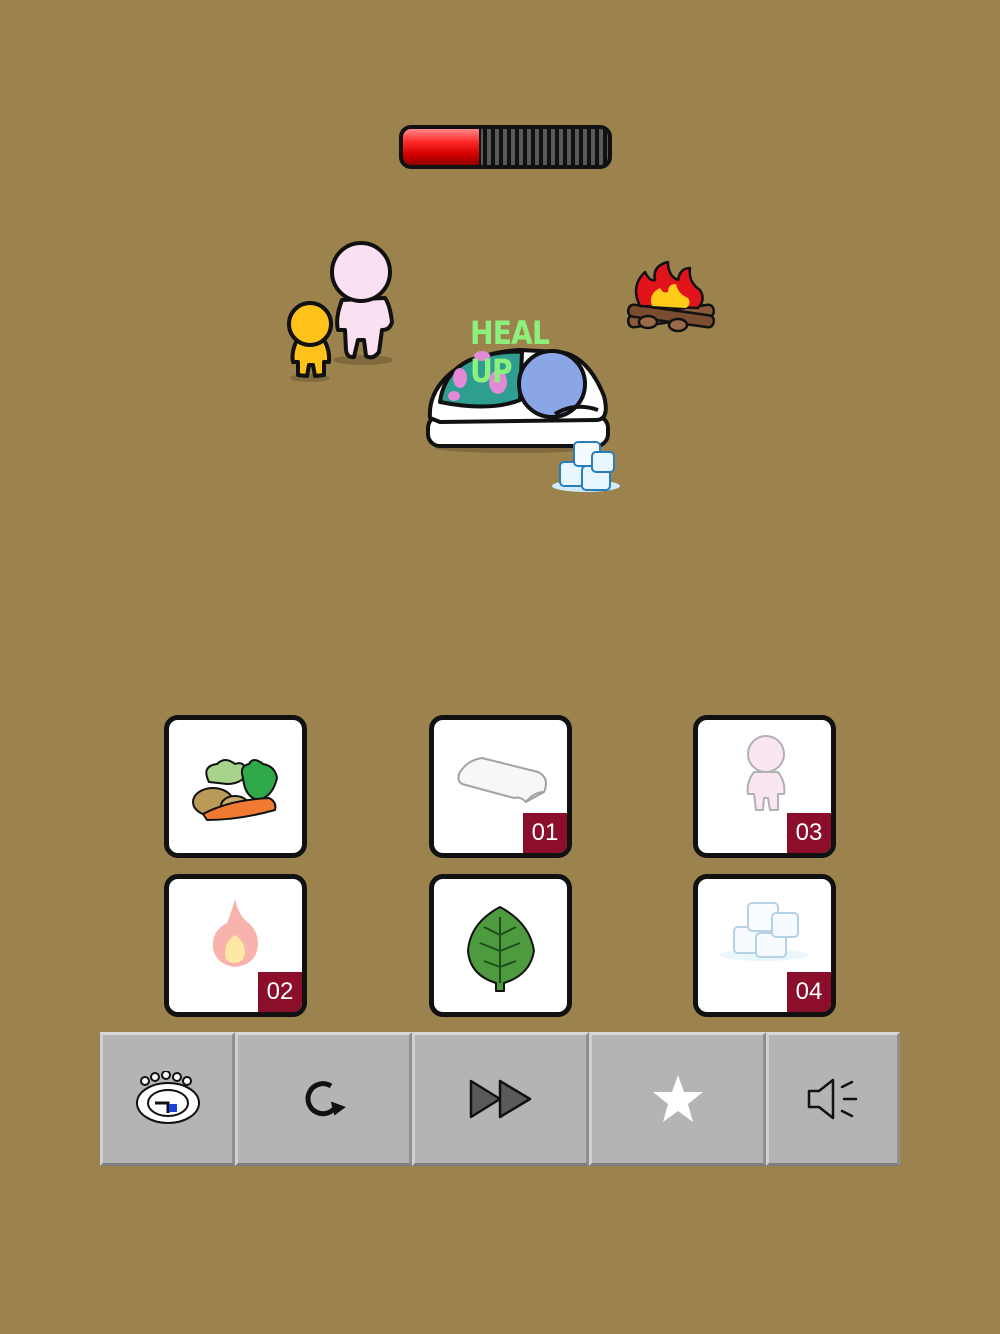  What do you see at coordinates (310, 341) in the screenshot?
I see `yellow-person` at bounding box center [310, 341].